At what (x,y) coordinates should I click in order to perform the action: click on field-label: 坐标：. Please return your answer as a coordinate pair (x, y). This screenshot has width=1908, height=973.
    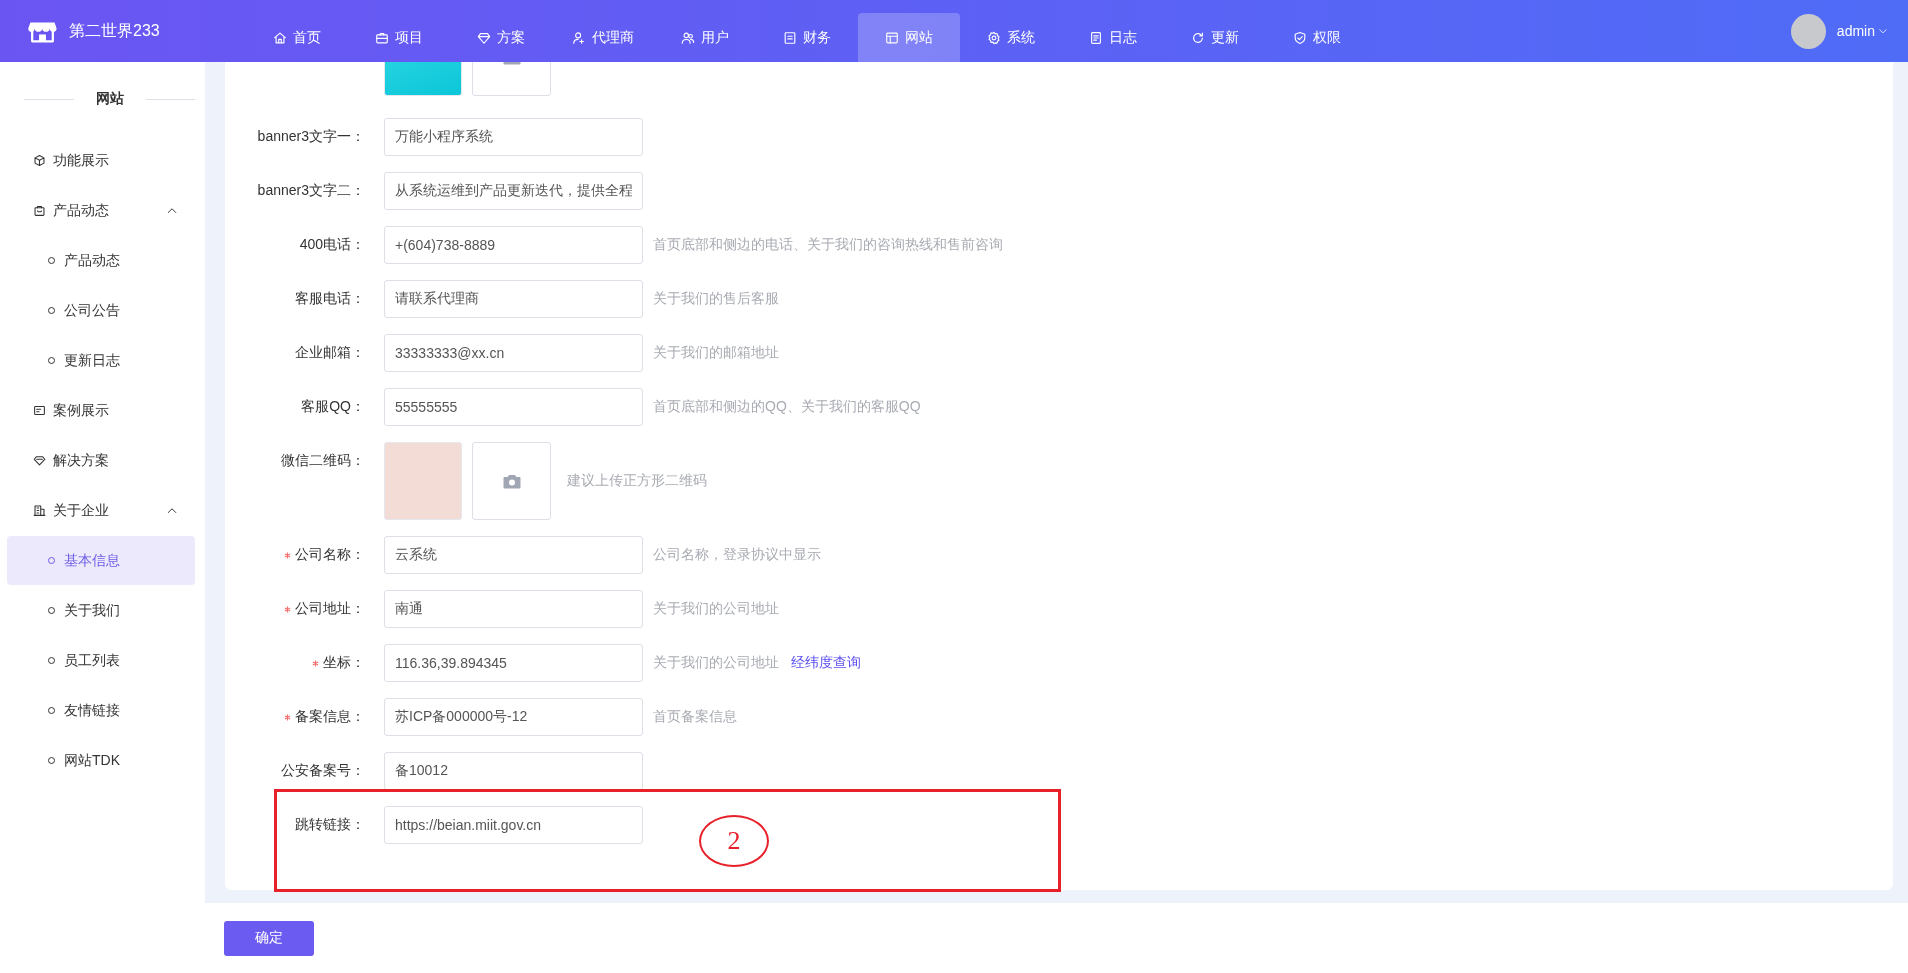
    Looking at the image, I should click on (344, 663).